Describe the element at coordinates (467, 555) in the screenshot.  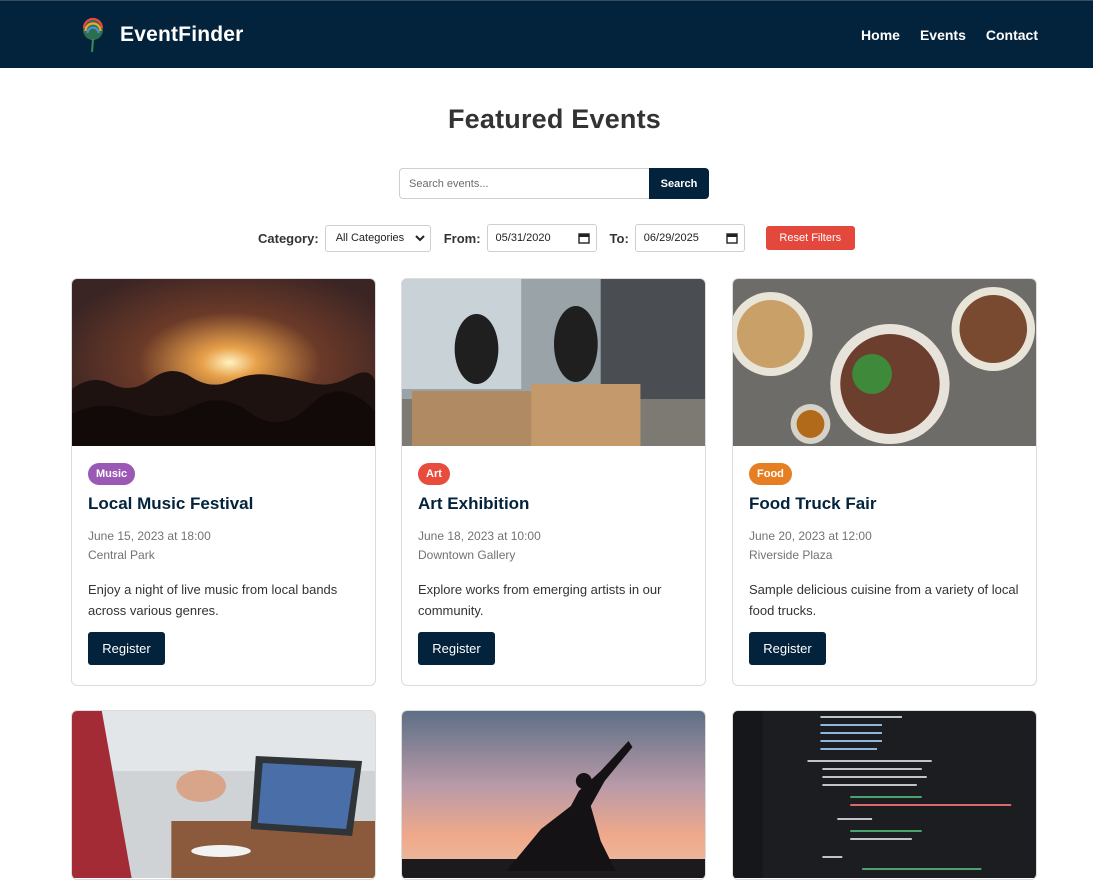
I see `card-location: Downtown Gallery` at that location.